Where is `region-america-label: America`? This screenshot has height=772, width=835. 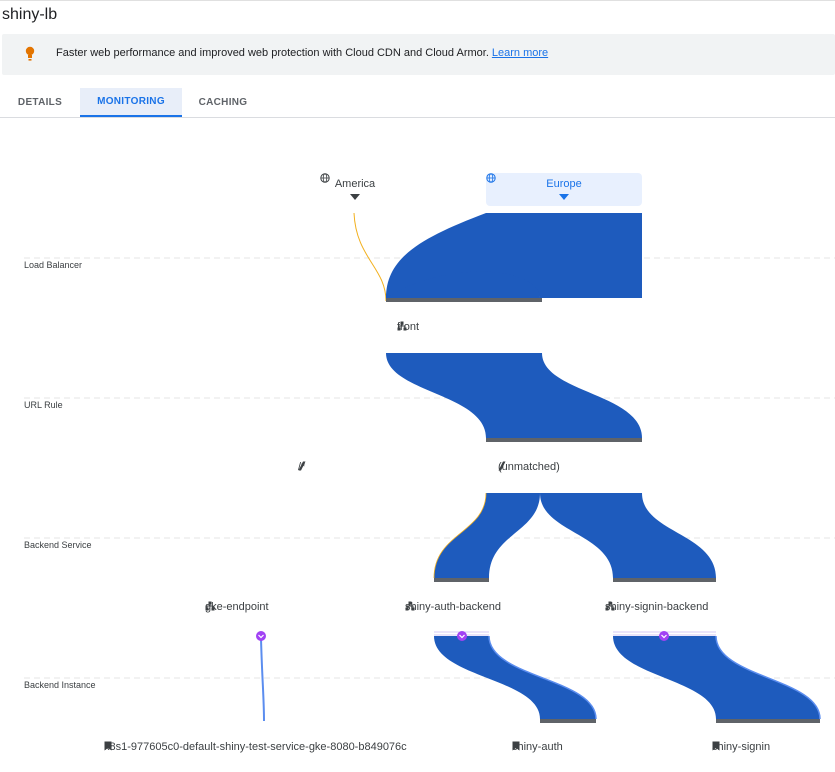
region-america-label: America is located at coordinates (355, 184).